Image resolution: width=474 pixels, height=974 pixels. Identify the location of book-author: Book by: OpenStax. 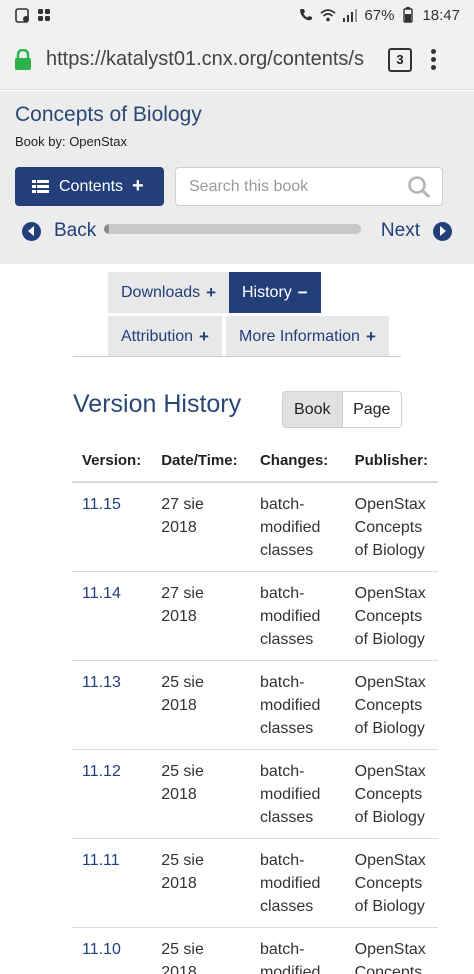
(71, 141).